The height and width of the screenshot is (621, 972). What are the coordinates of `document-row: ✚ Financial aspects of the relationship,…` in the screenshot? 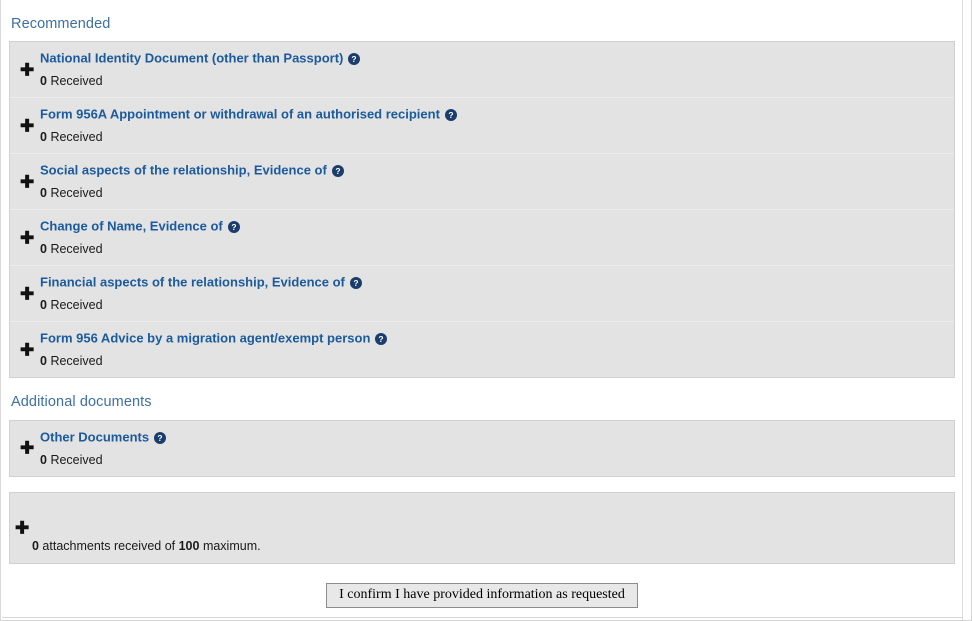 It's located at (482, 293).